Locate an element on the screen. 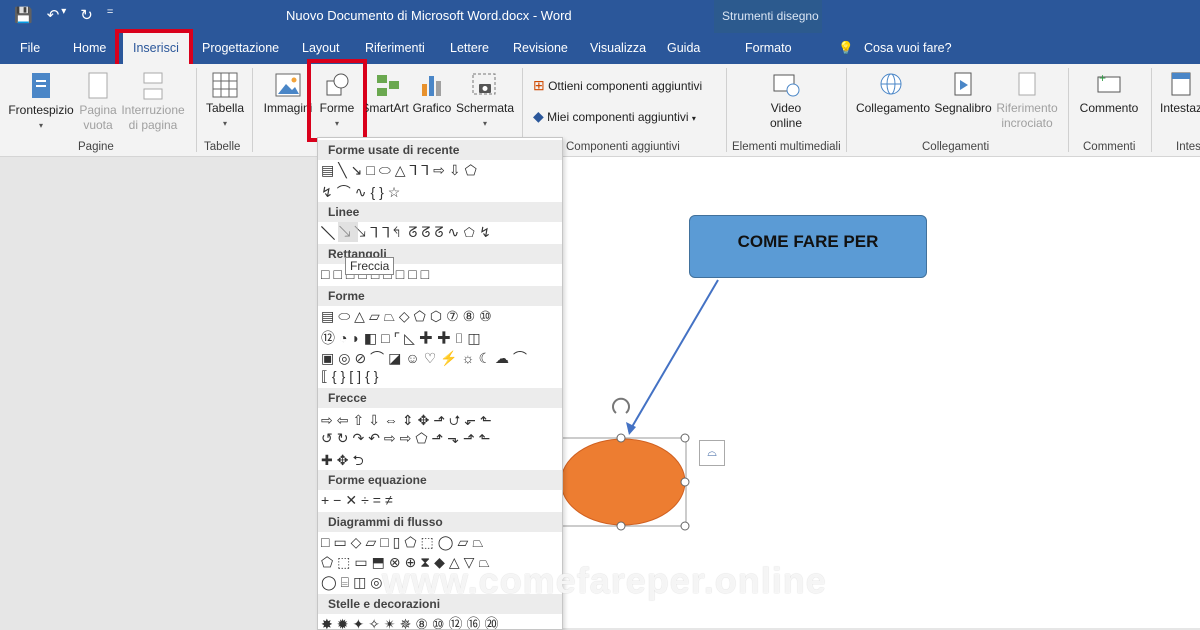 Image resolution: width=1200 pixels, height=630 pixels. layout-options-icon: ⌓ is located at coordinates (712, 453).